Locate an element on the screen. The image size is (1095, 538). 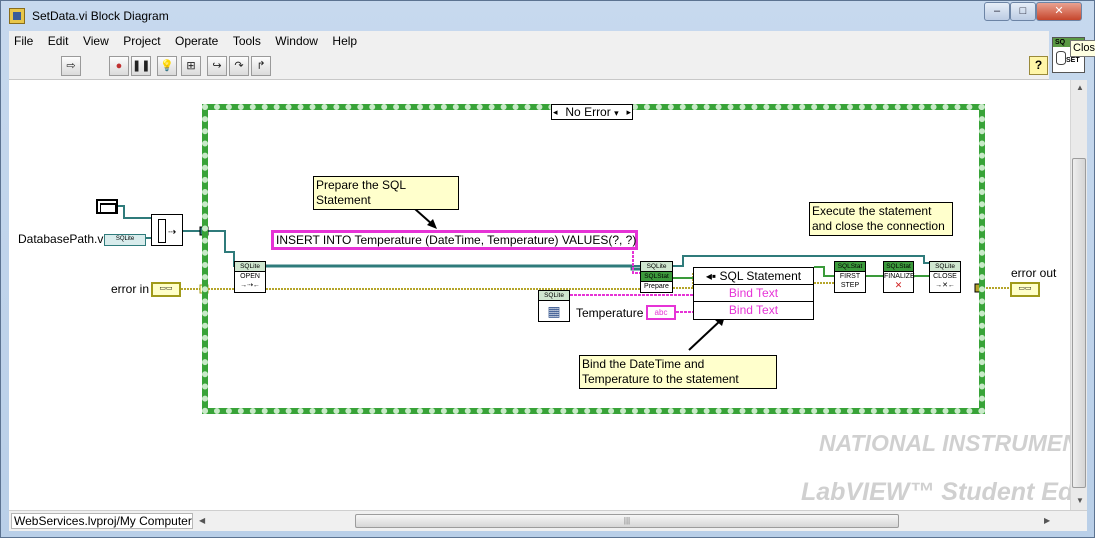
arrow-icon: ⇢ is located at coordinates (172, 232).